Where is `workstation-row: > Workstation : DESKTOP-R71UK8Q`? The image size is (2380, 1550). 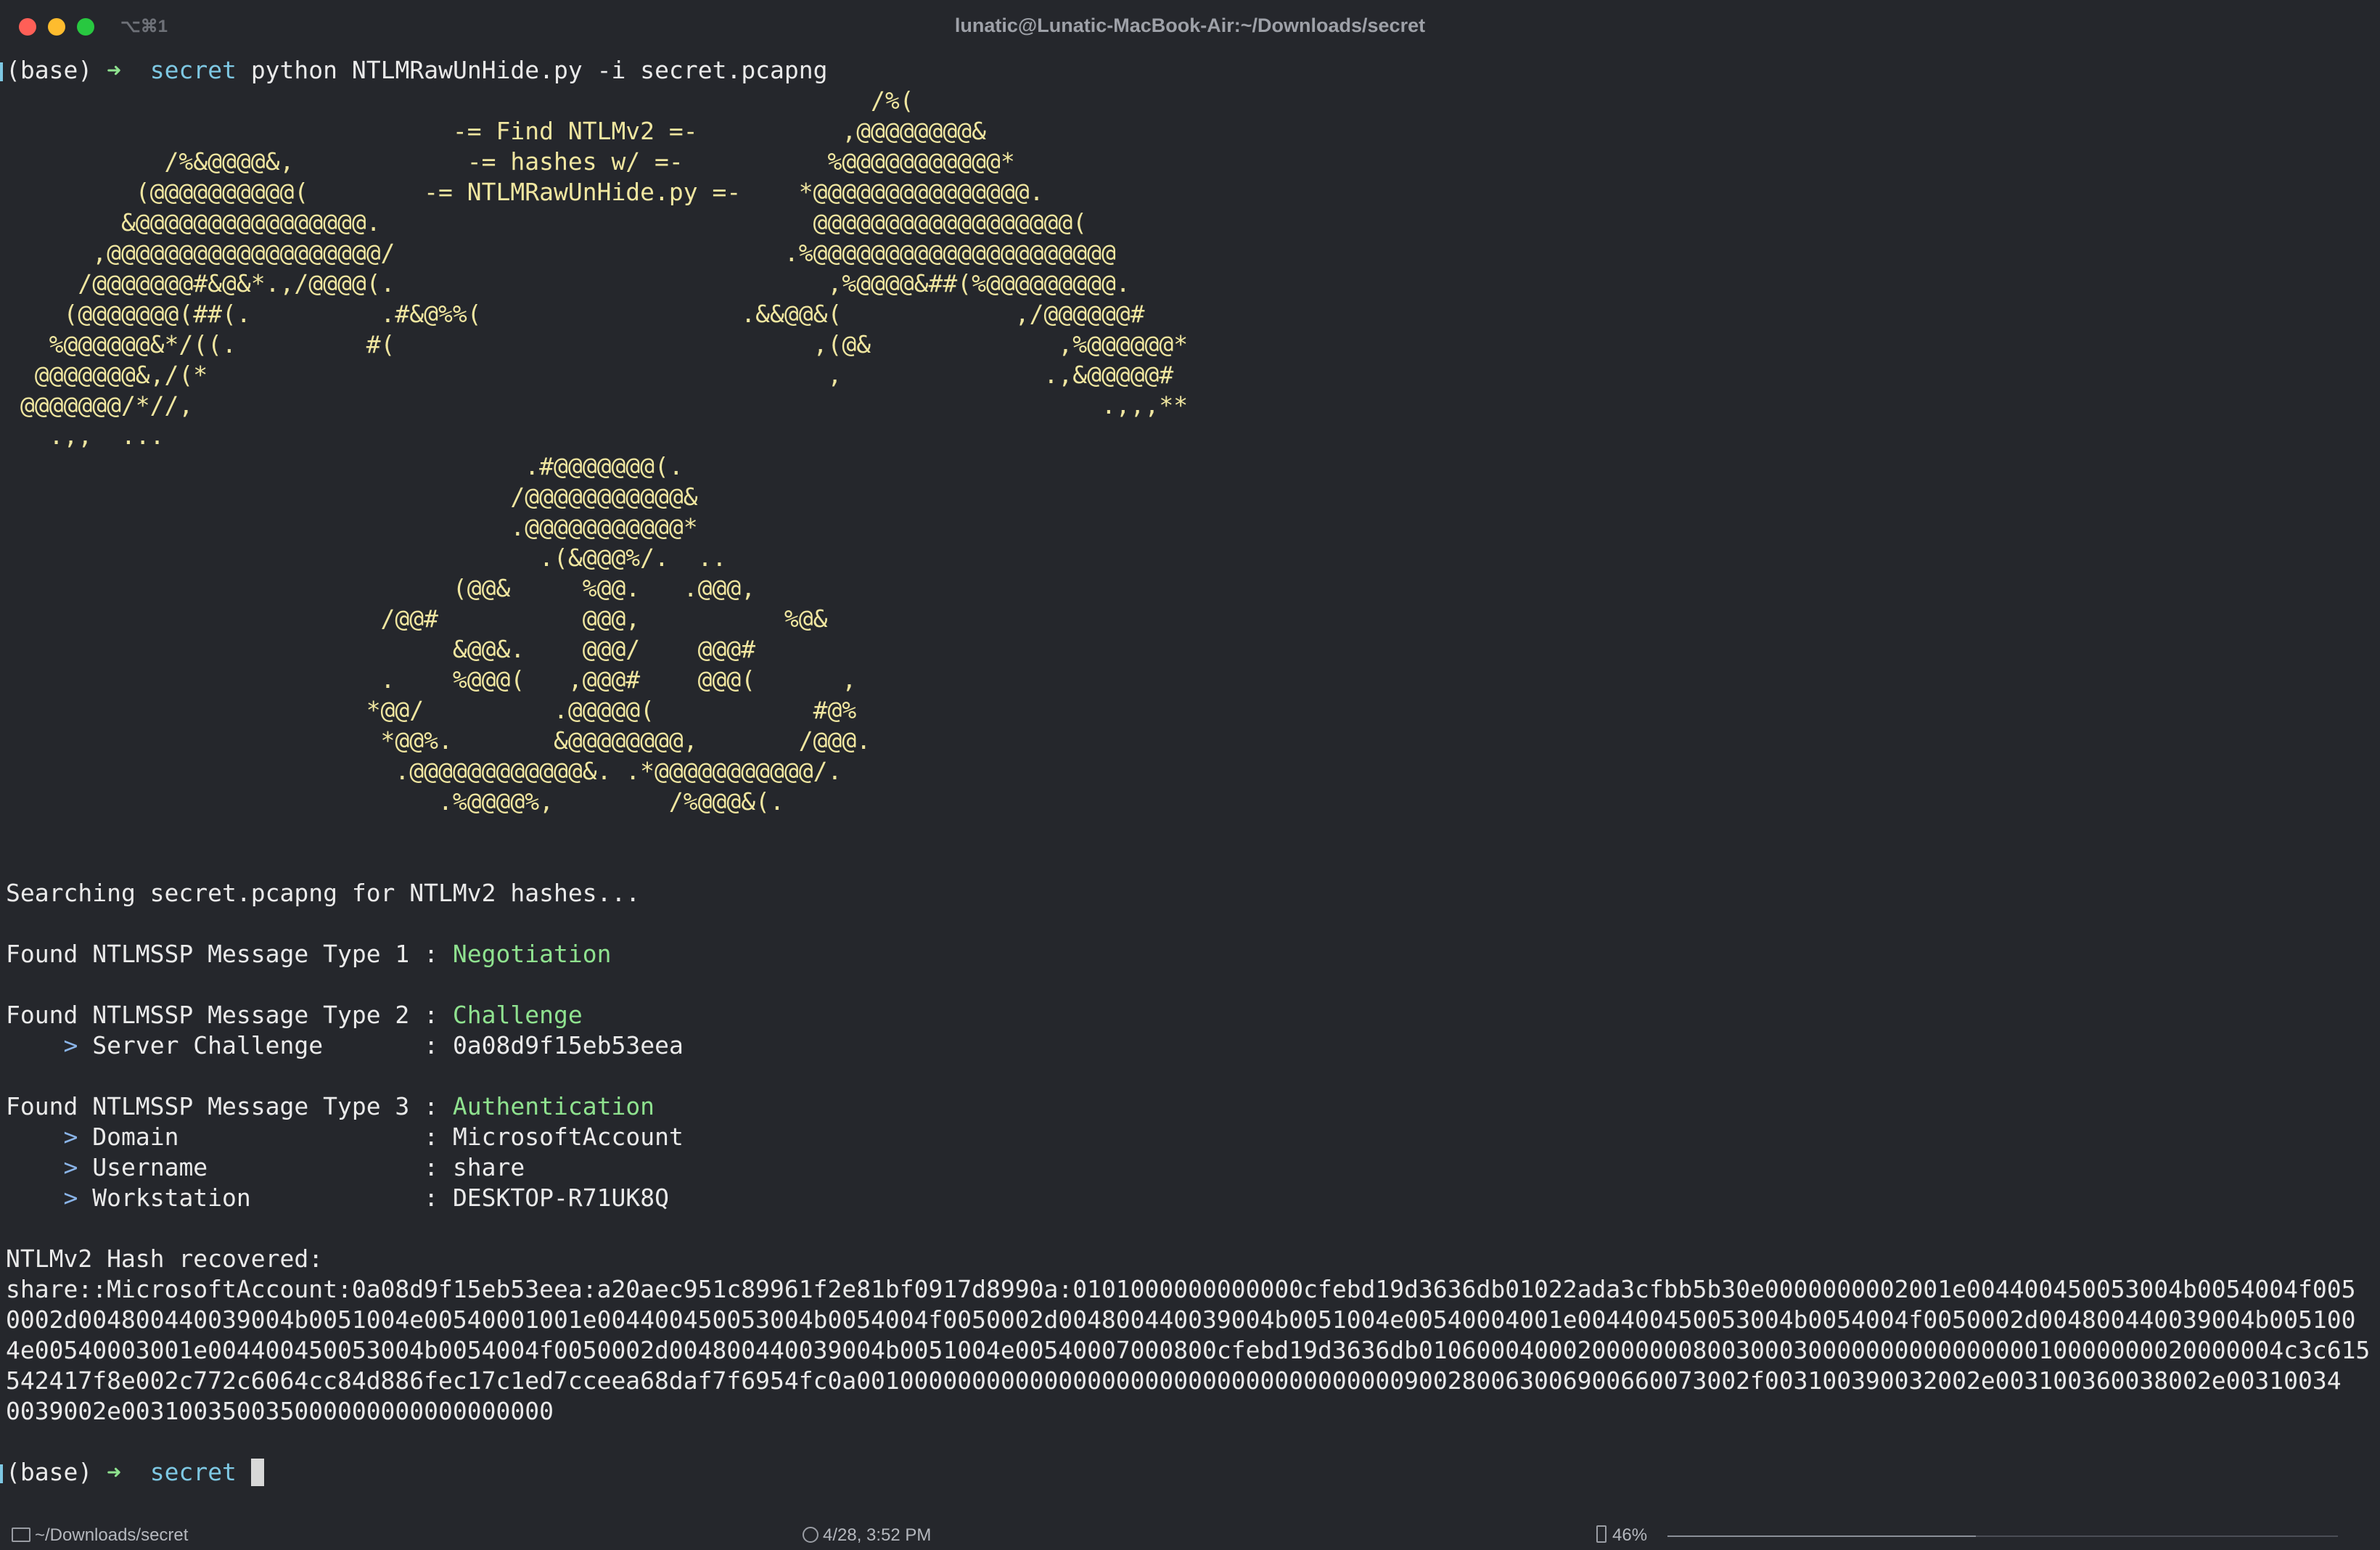 workstation-row: > Workstation : DESKTOP-R71UK8Q is located at coordinates (337, 1198).